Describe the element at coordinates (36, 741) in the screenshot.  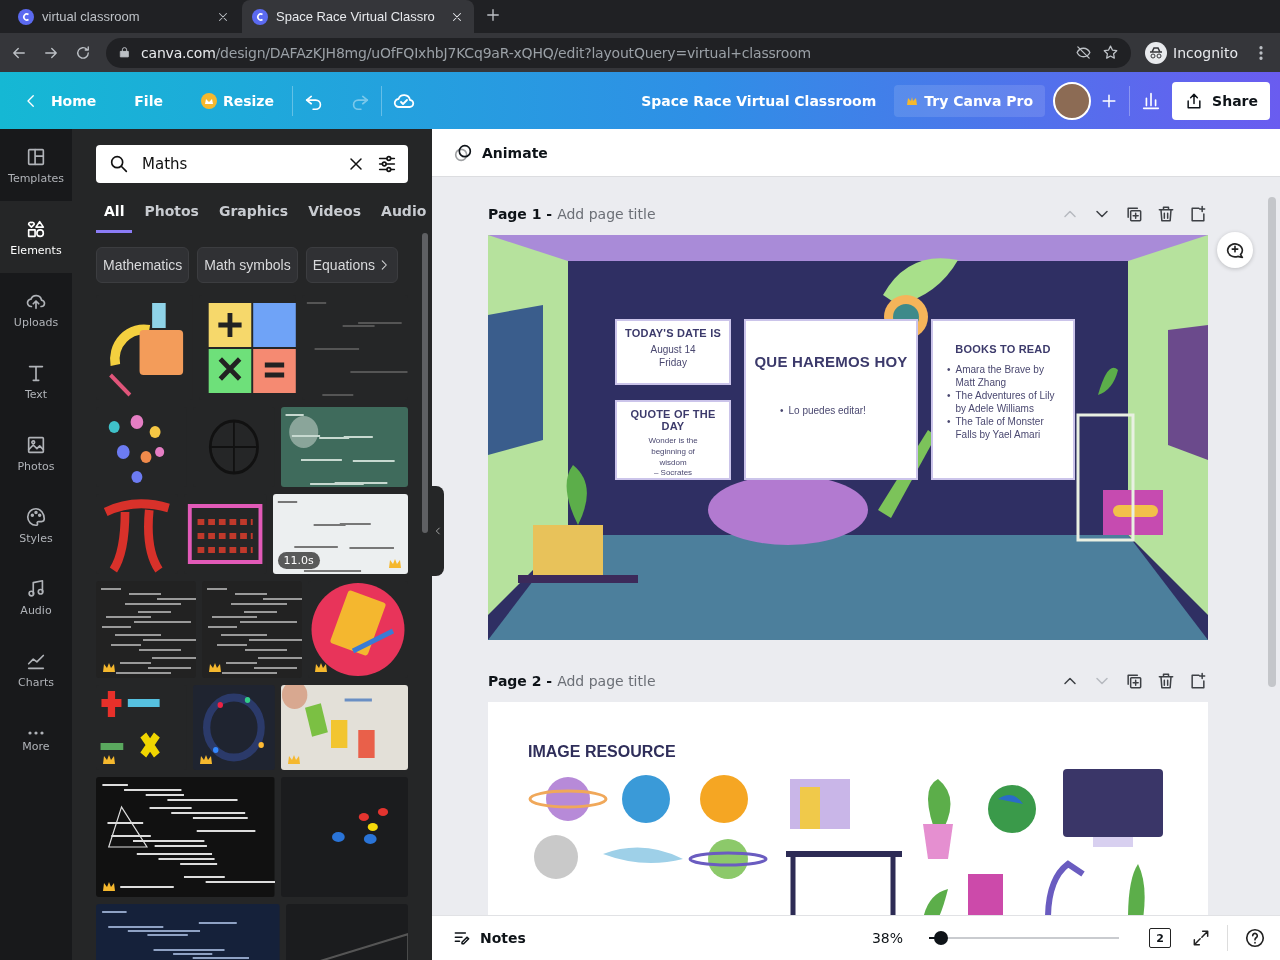
I see `sidebar-item: More` at that location.